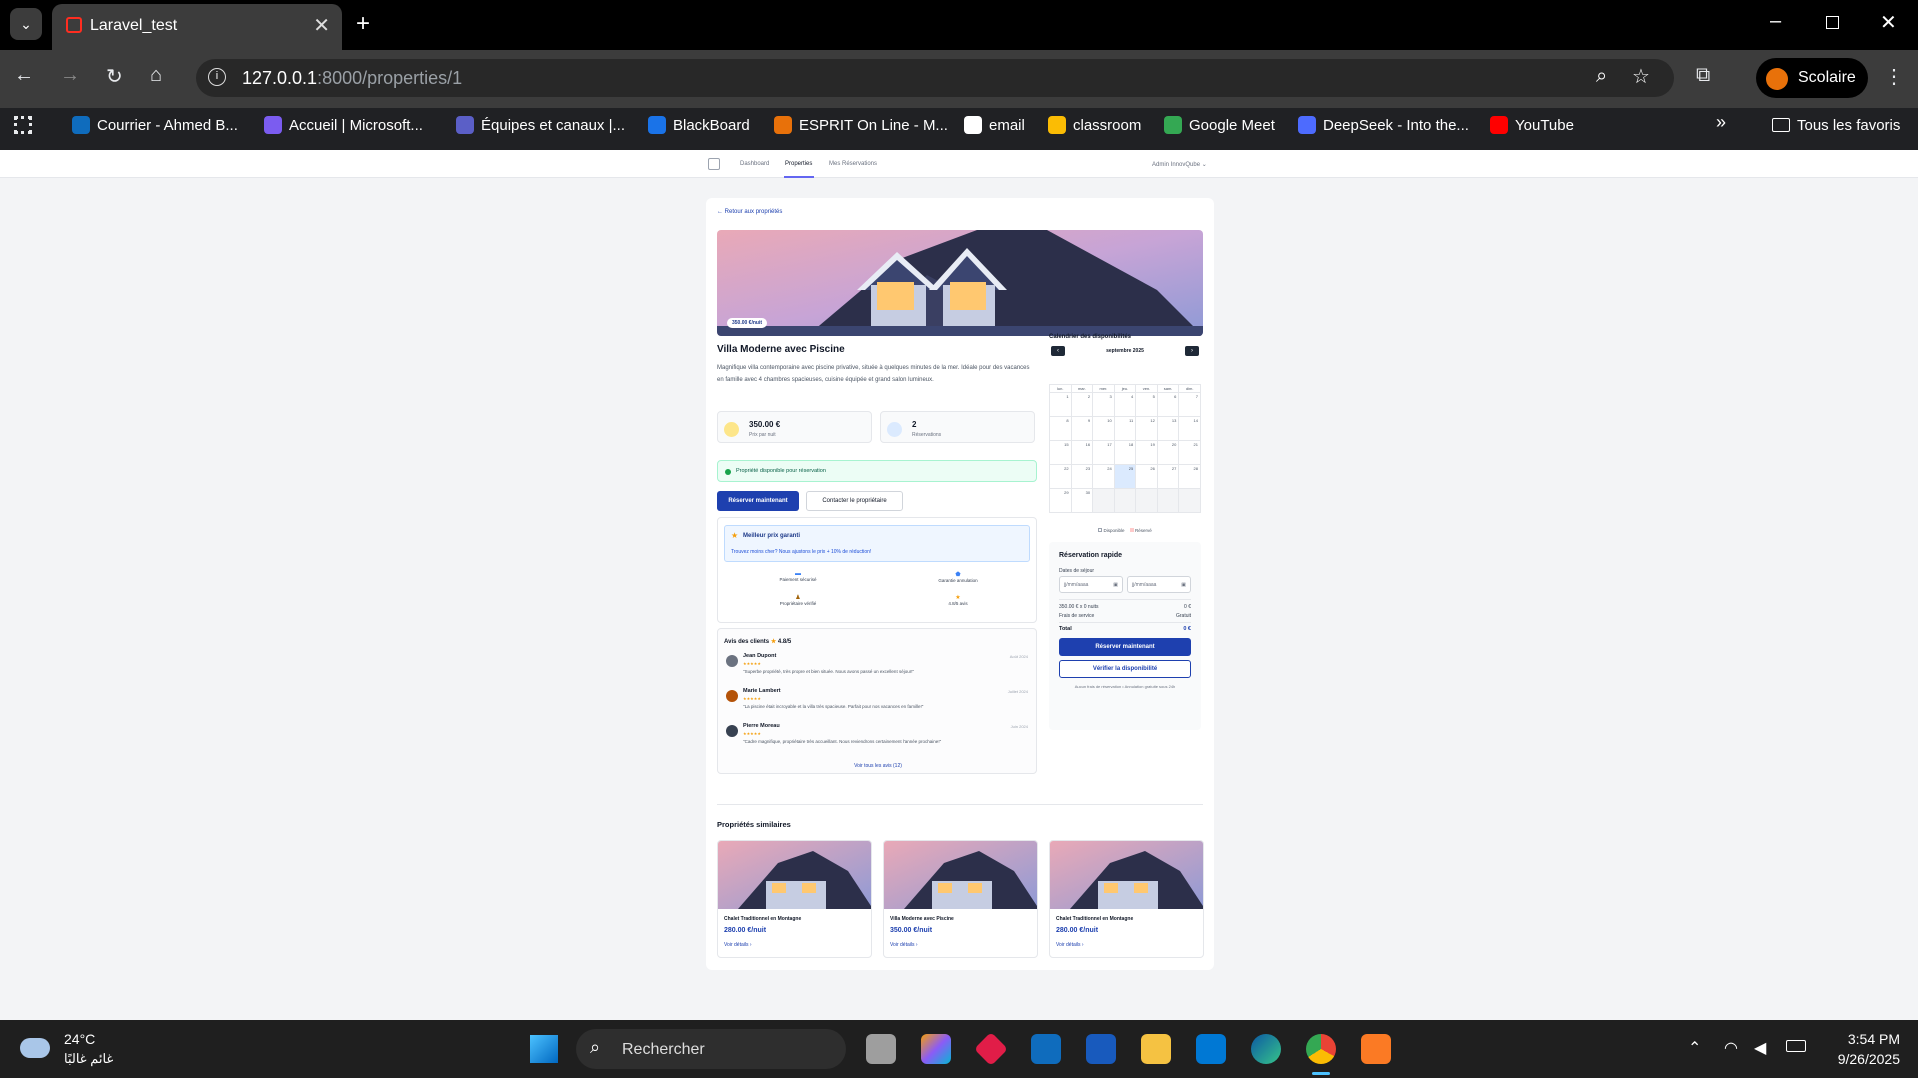  What do you see at coordinates (1532, 125) in the screenshot?
I see `bookmark-item: YouTube` at bounding box center [1532, 125].